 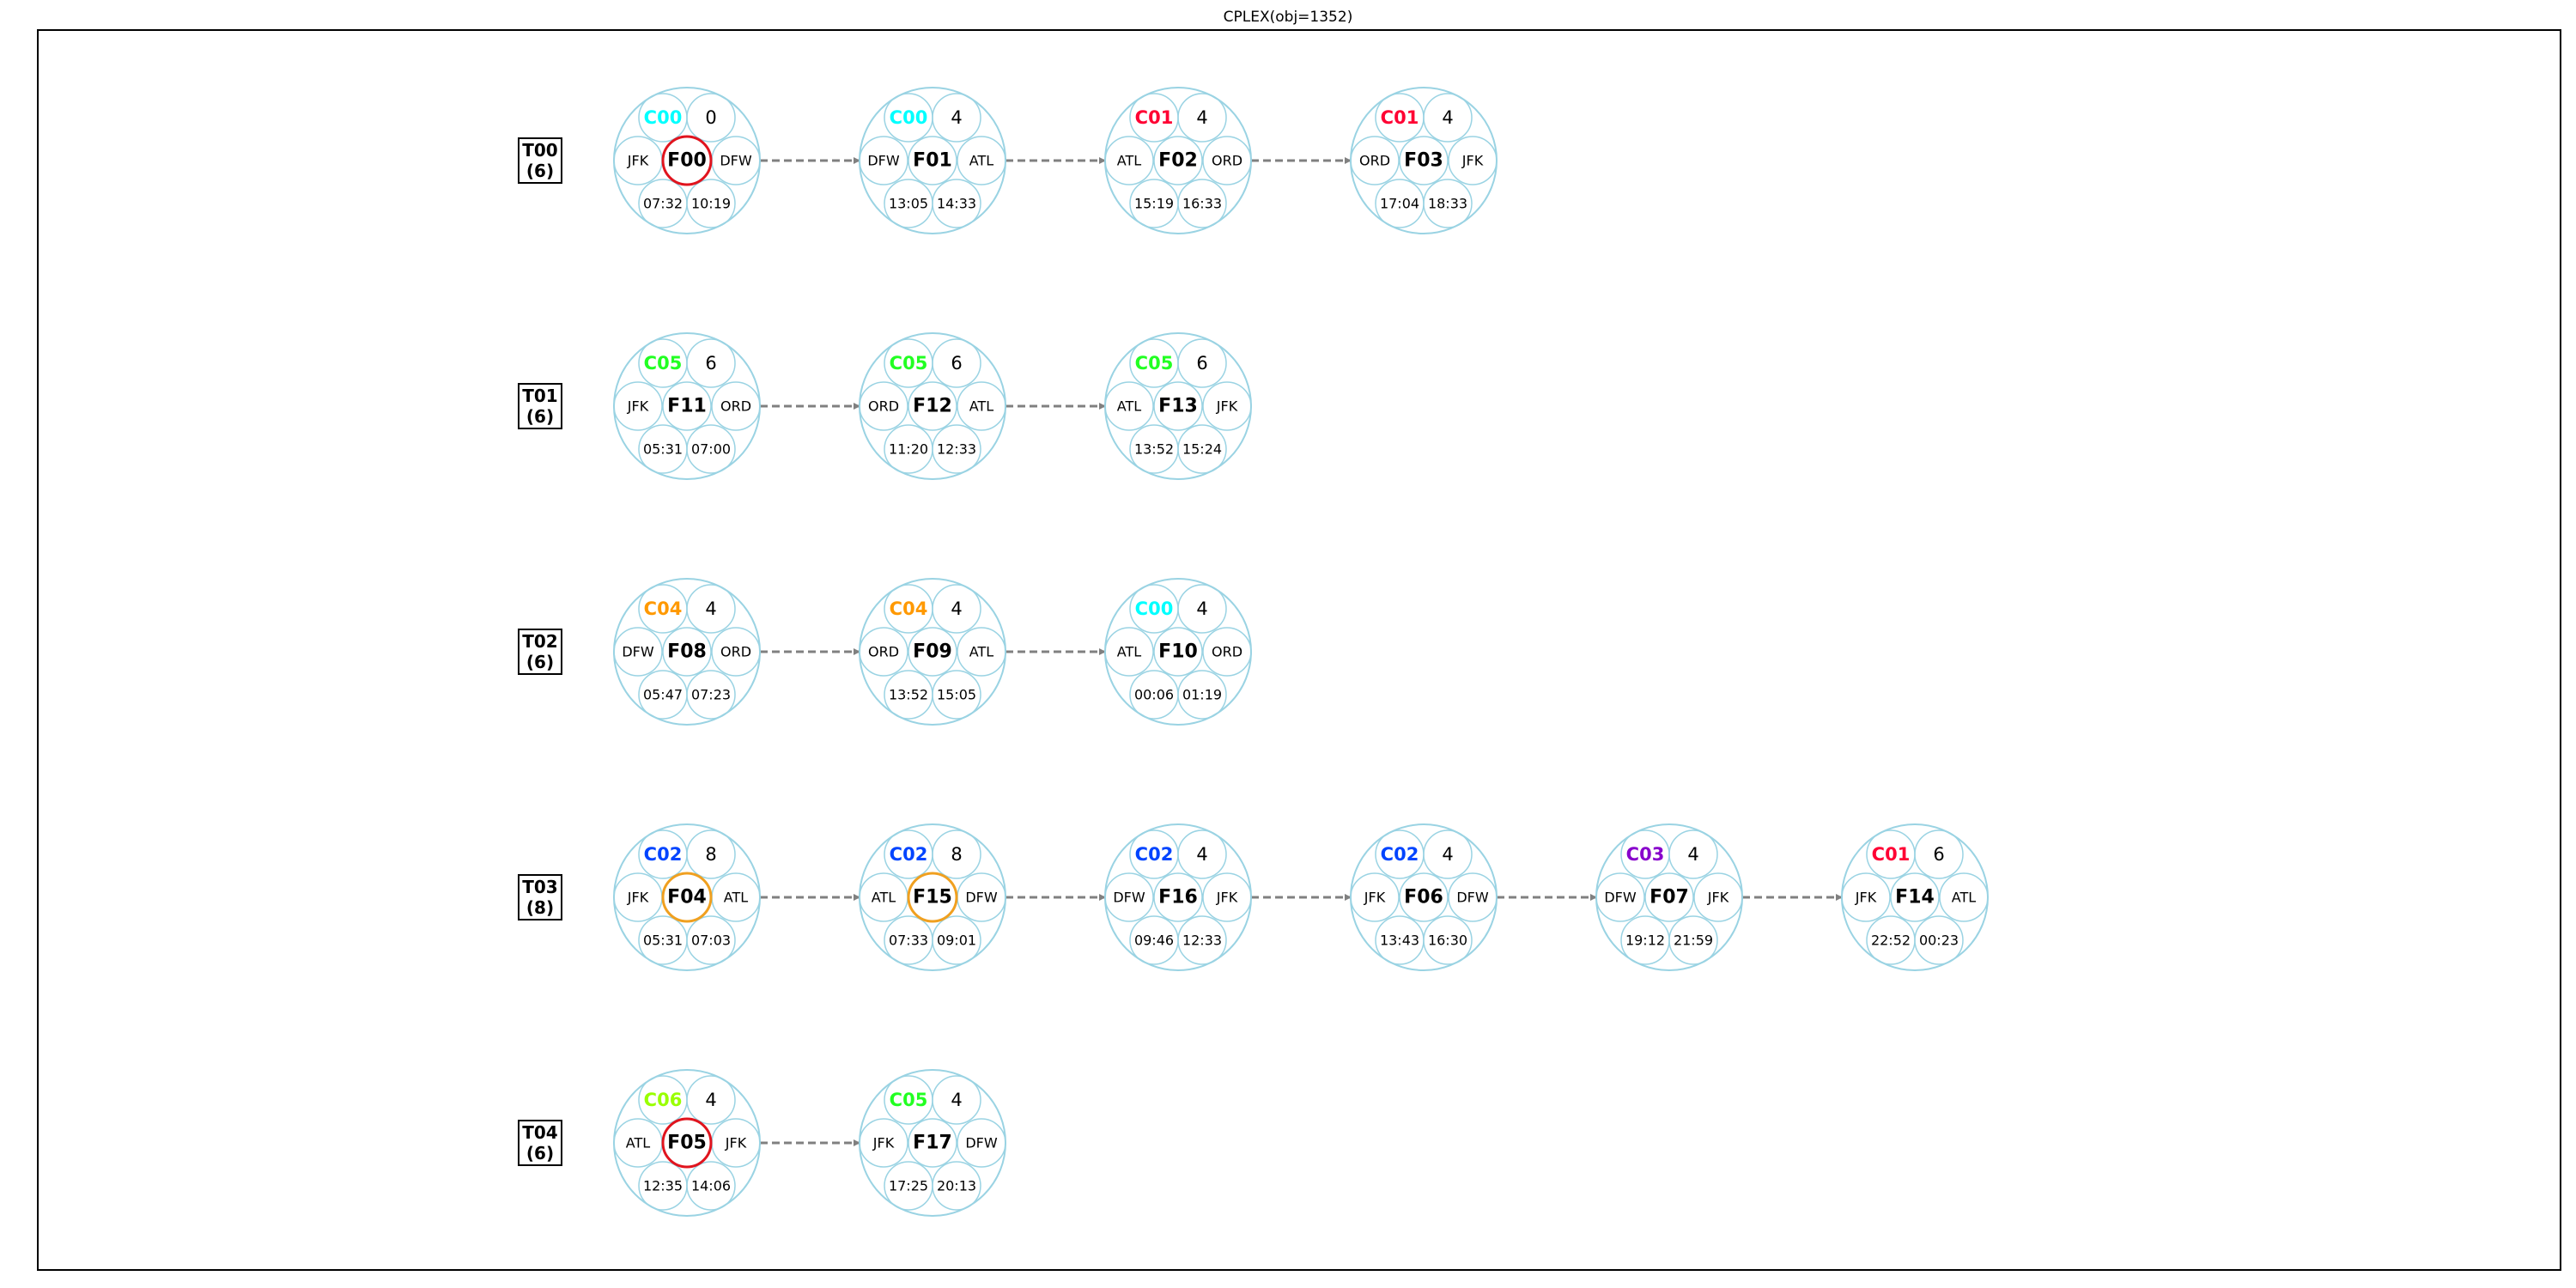 I want to click on flight-node-f09: C04 4 ORD ATL F09 13:52 15:05, so click(x=932, y=652).